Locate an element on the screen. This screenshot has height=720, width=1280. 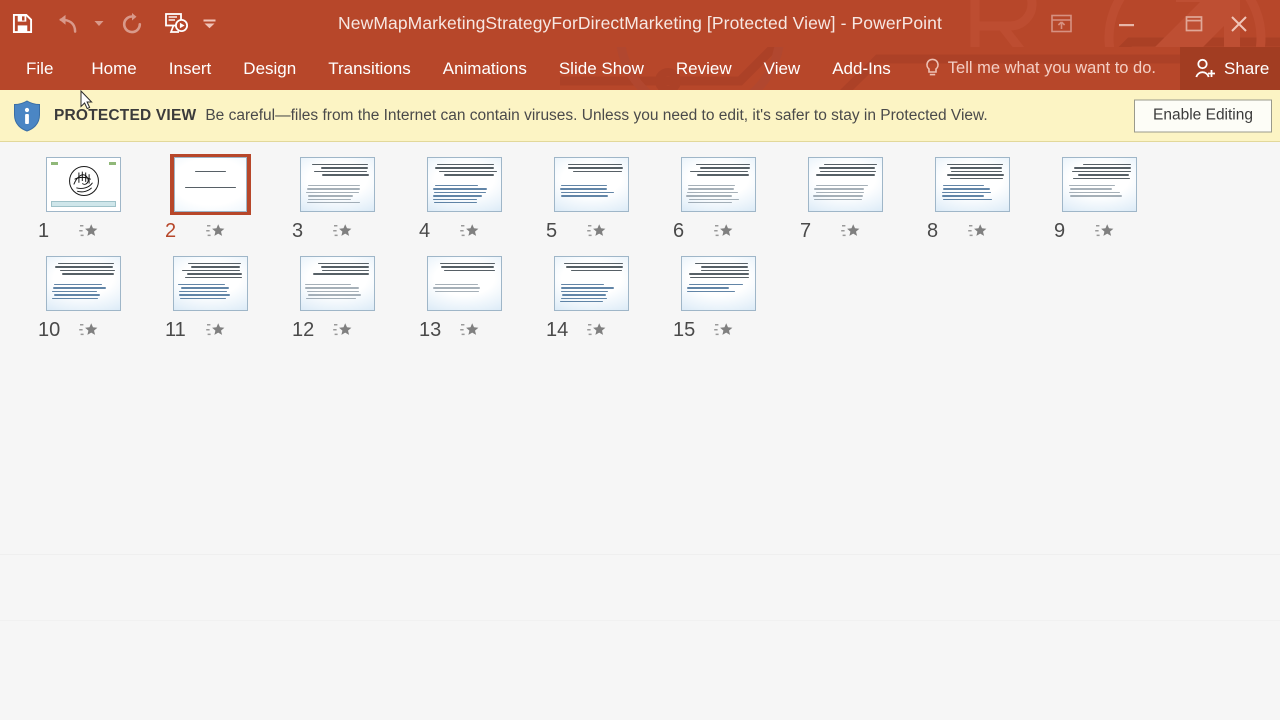
slide-footer-bar is located at coordinates (83, 204).